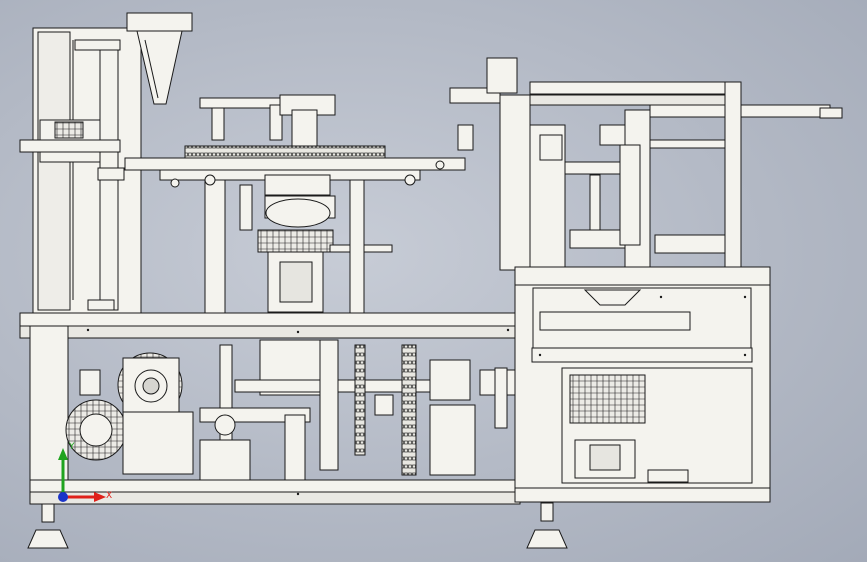  What do you see at coordinates (83, 475) in the screenshot?
I see `coordinate-triad: Y X` at bounding box center [83, 475].